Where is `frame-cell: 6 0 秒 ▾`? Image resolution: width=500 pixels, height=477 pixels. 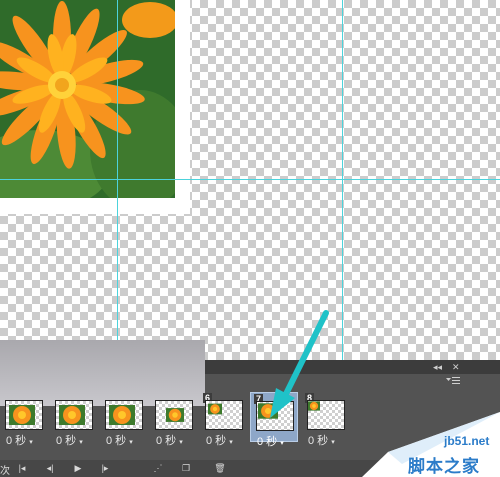 frame-cell: 6 0 秒 ▾ is located at coordinates (224, 419).